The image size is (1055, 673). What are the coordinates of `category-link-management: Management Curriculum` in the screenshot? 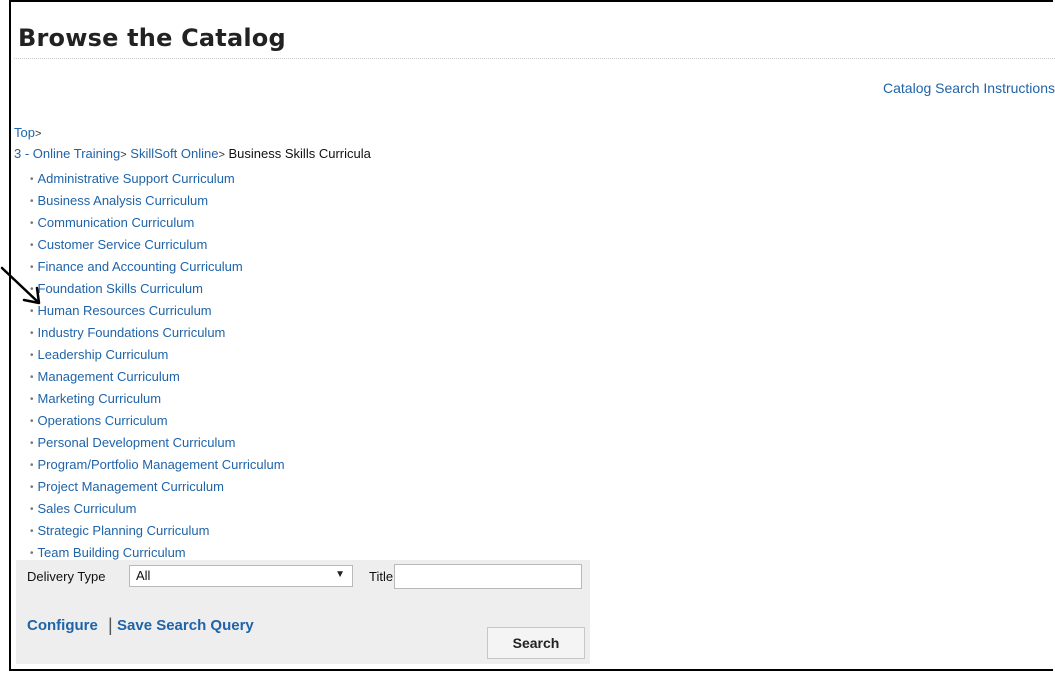 It's located at (109, 376).